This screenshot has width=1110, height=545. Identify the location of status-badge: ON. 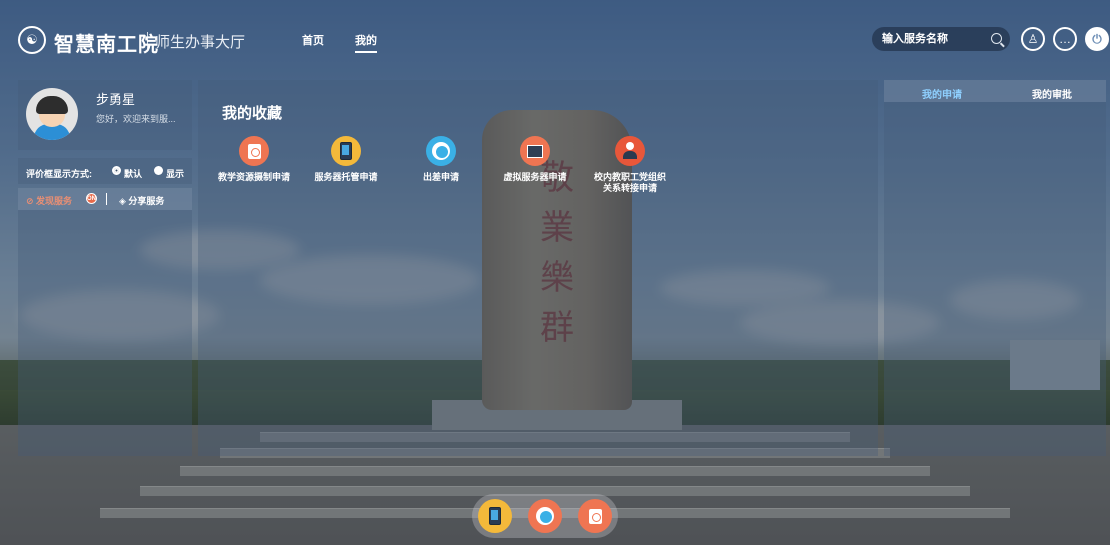
(91, 198).